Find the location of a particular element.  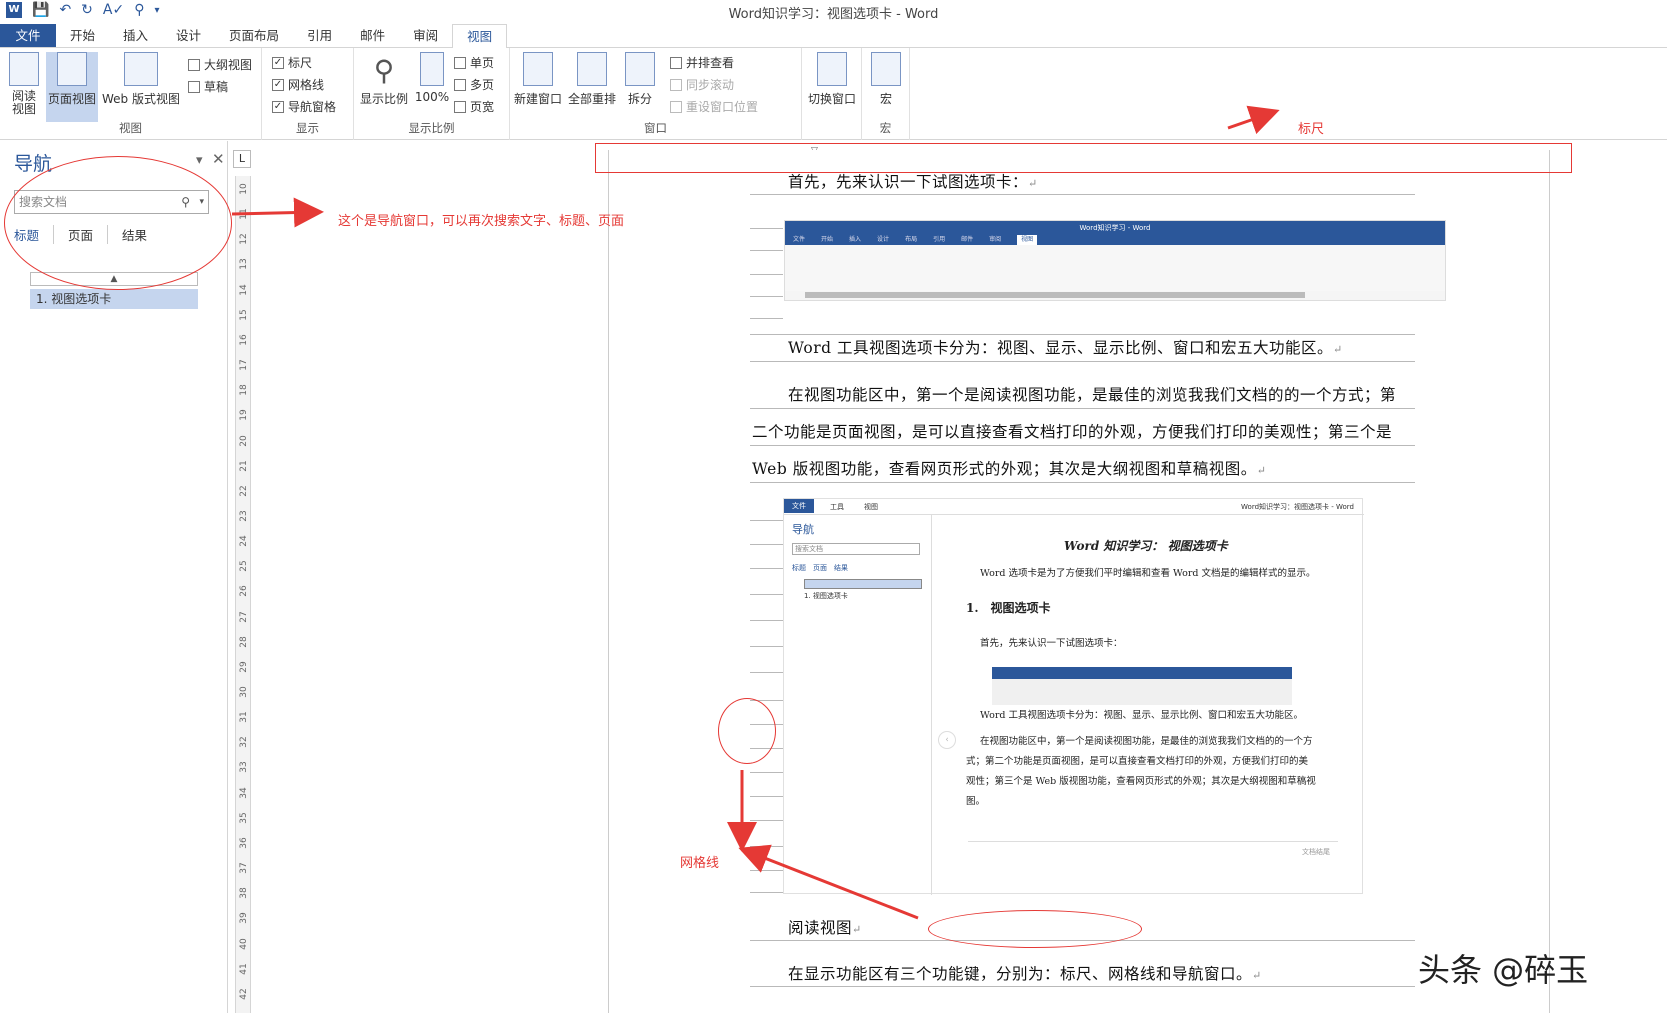

doc-line-tabs: Word 工具视图选项卡分为：视图、显示、显示比例、窗口和宏五大功能区。↵ is located at coordinates (1065, 347).